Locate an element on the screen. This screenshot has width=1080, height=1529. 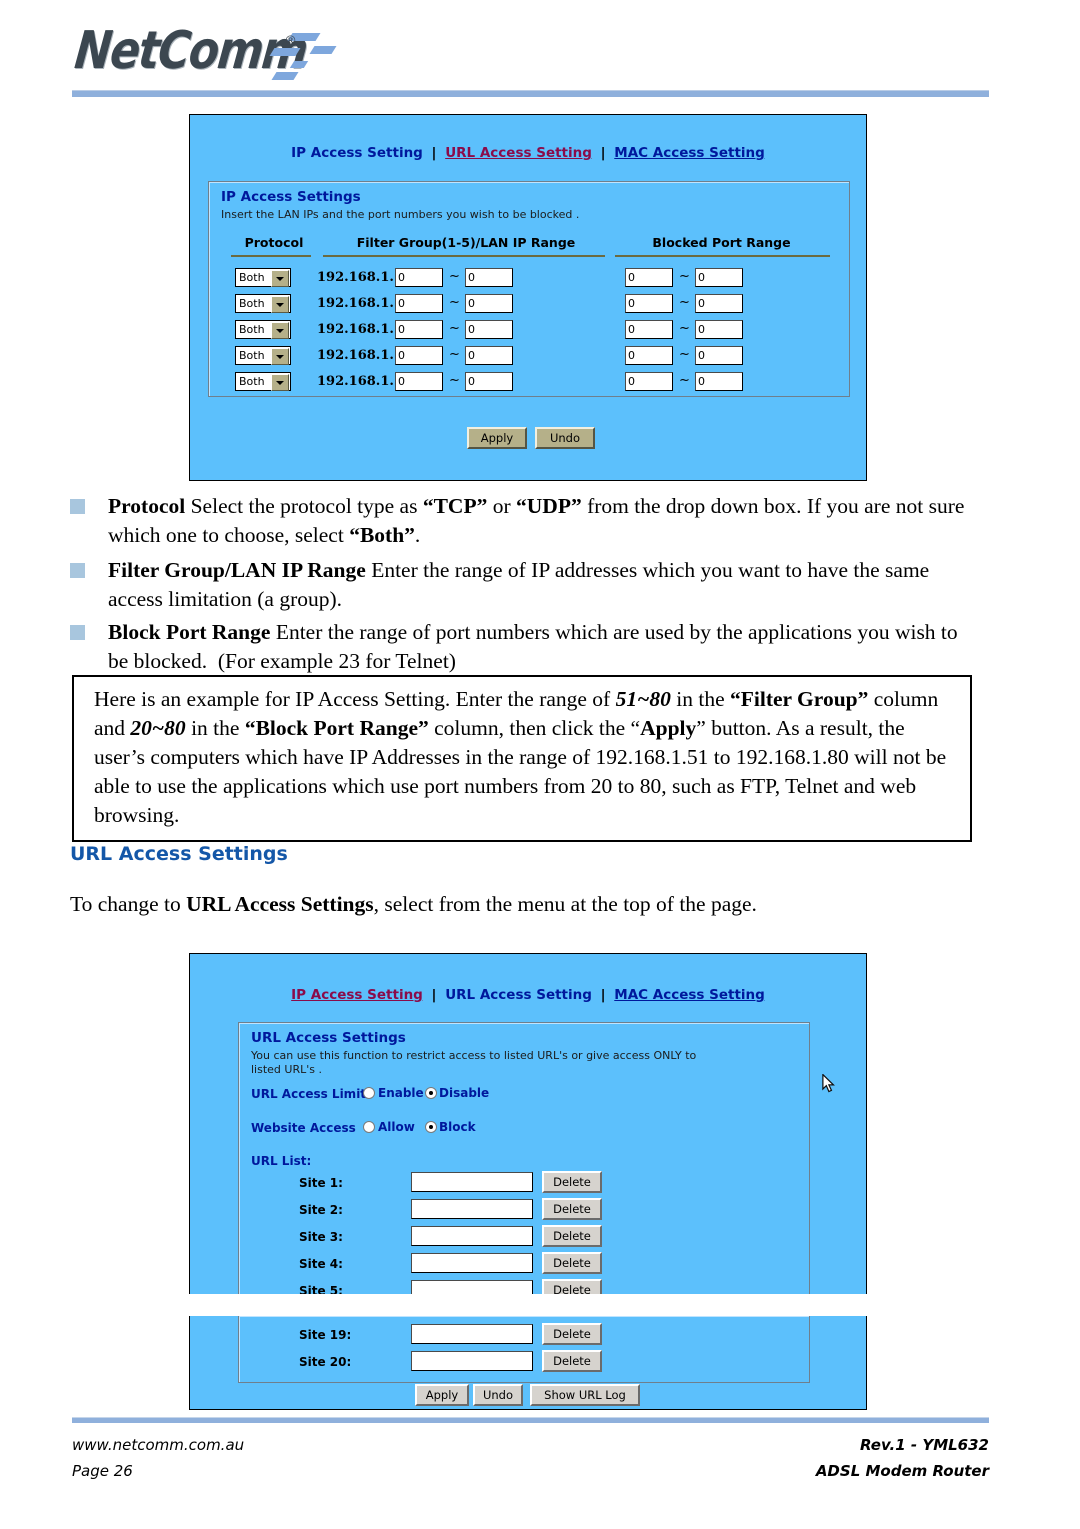
url-access-limit-enable-radio is located at coordinates (369, 1093).